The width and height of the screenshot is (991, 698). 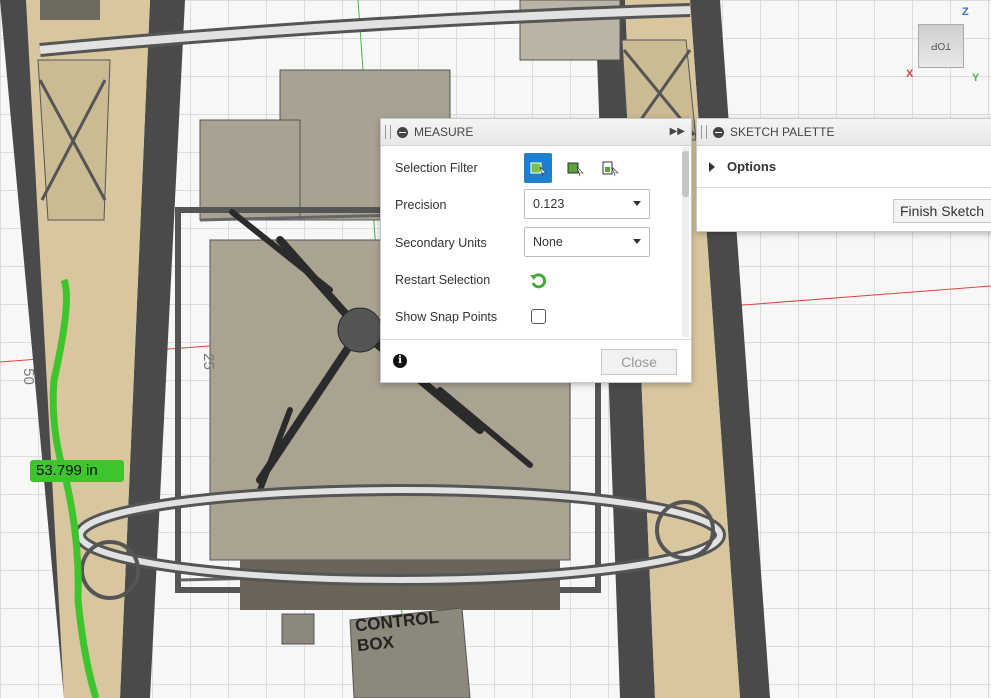 I want to click on select-face-button, so click(x=538, y=168).